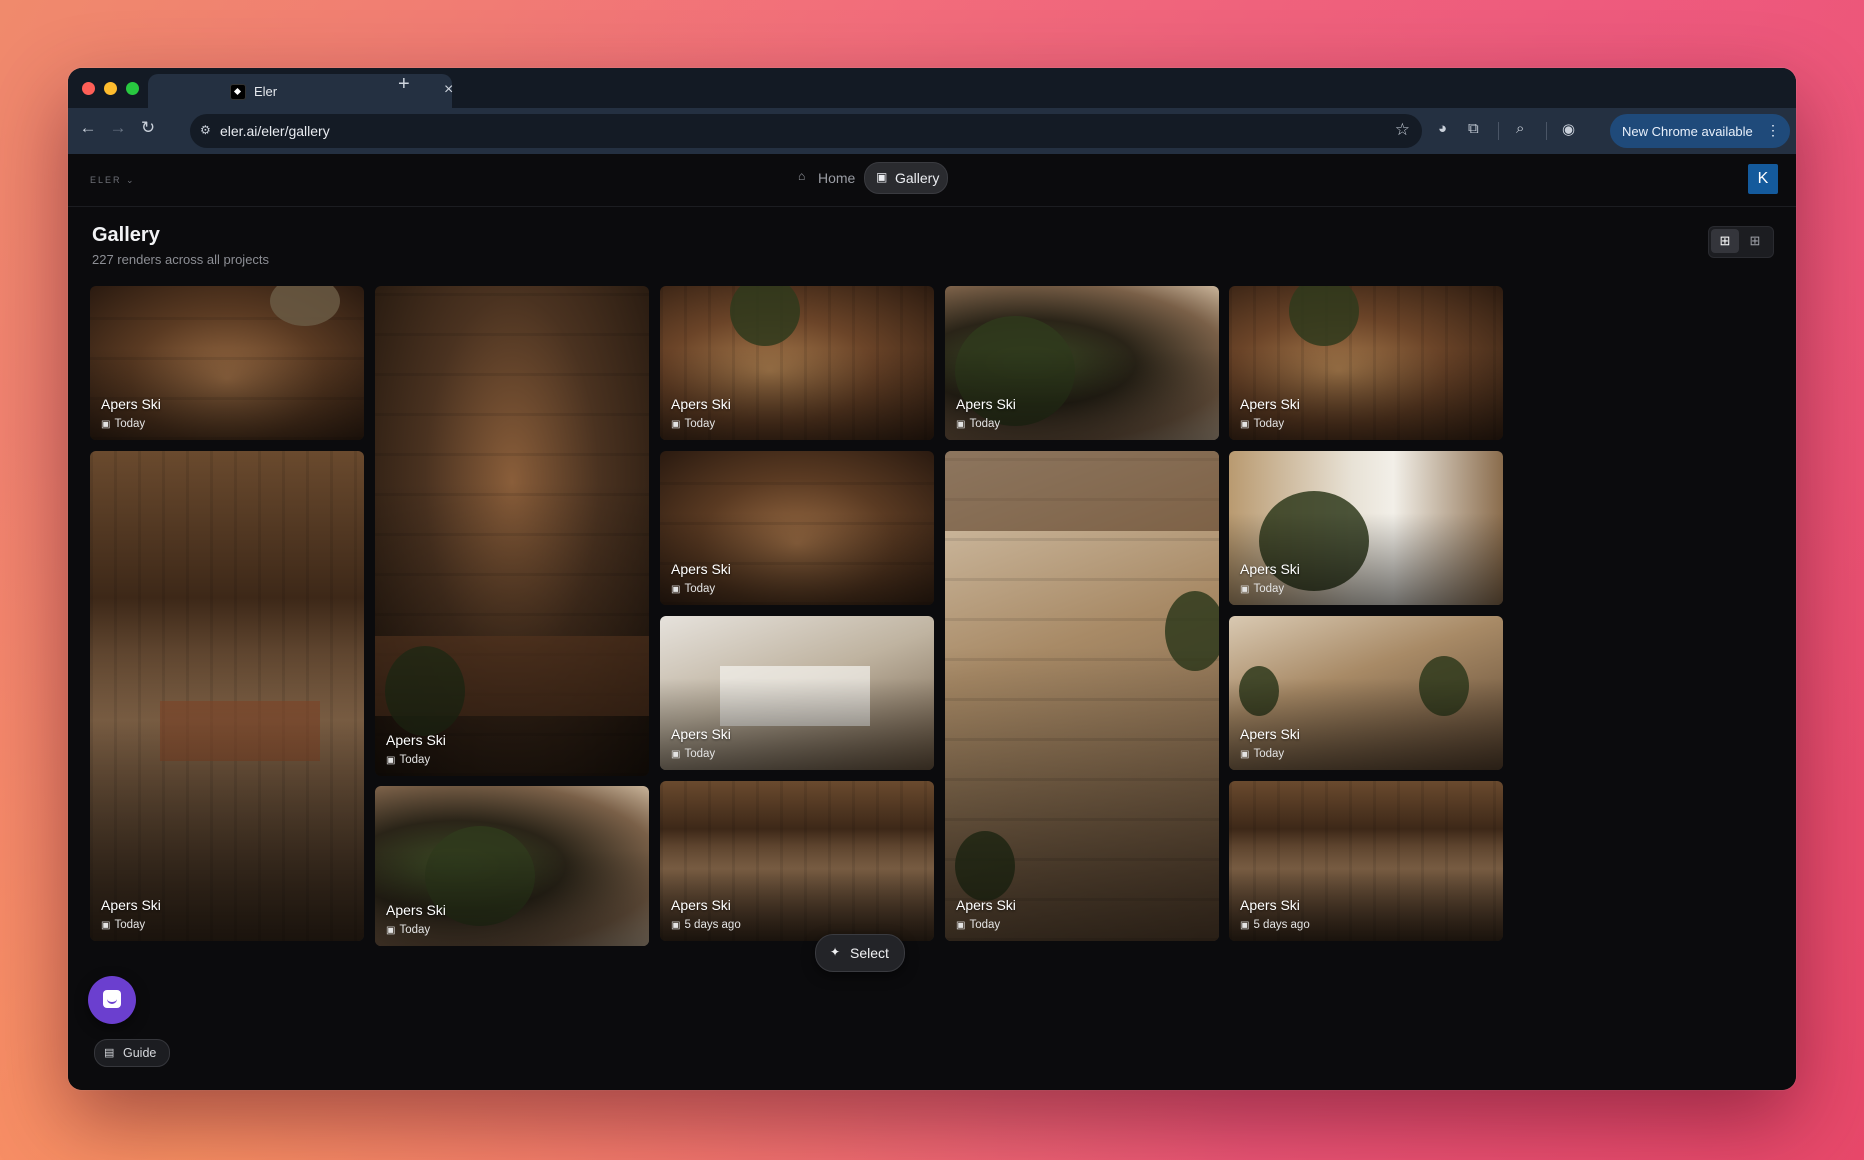 This screenshot has width=1864, height=1160. Describe the element at coordinates (148, 128) in the screenshot. I see `reload-icon: ↻` at that location.